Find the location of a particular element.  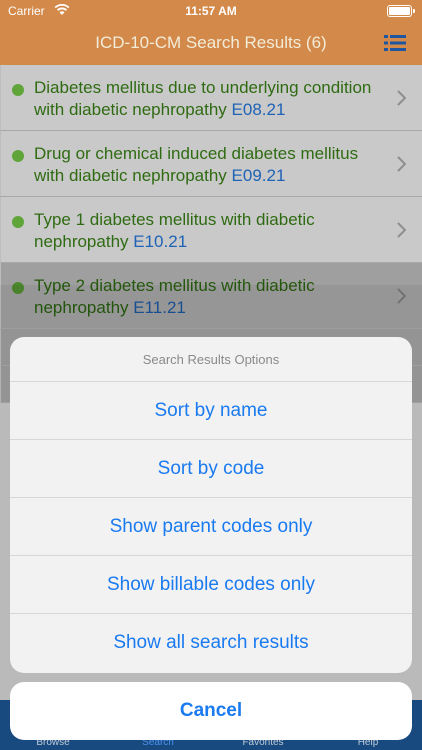

clock: 11:57 AM is located at coordinates (211, 11).